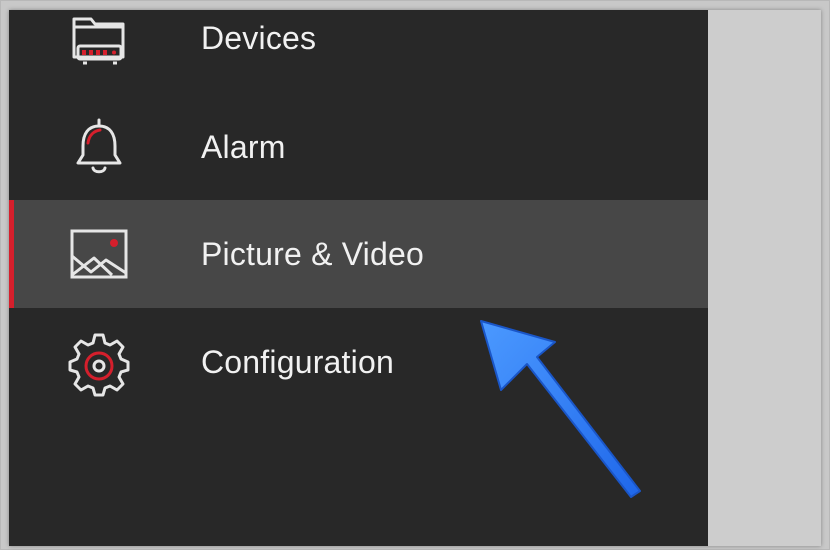  What do you see at coordinates (99, 147) in the screenshot?
I see `bell-icon` at bounding box center [99, 147].